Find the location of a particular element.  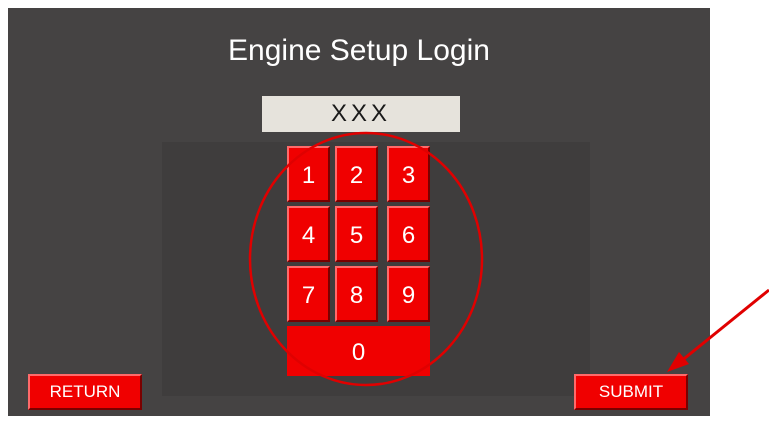

key-5-button: 5 is located at coordinates (356, 234).